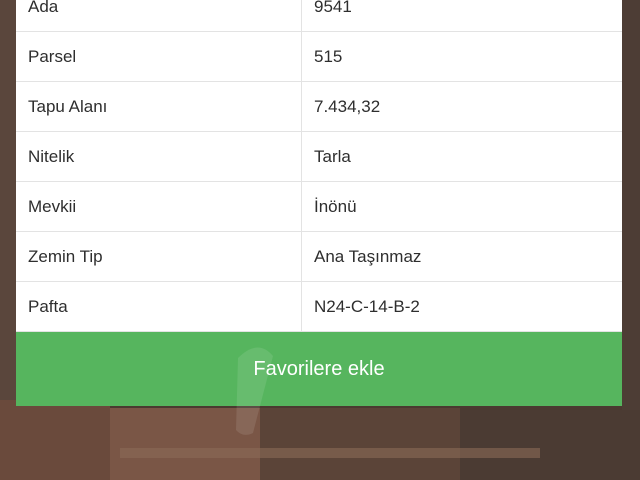  I want to click on table-row: Pafta N24-C-14-B-2, so click(319, 307).